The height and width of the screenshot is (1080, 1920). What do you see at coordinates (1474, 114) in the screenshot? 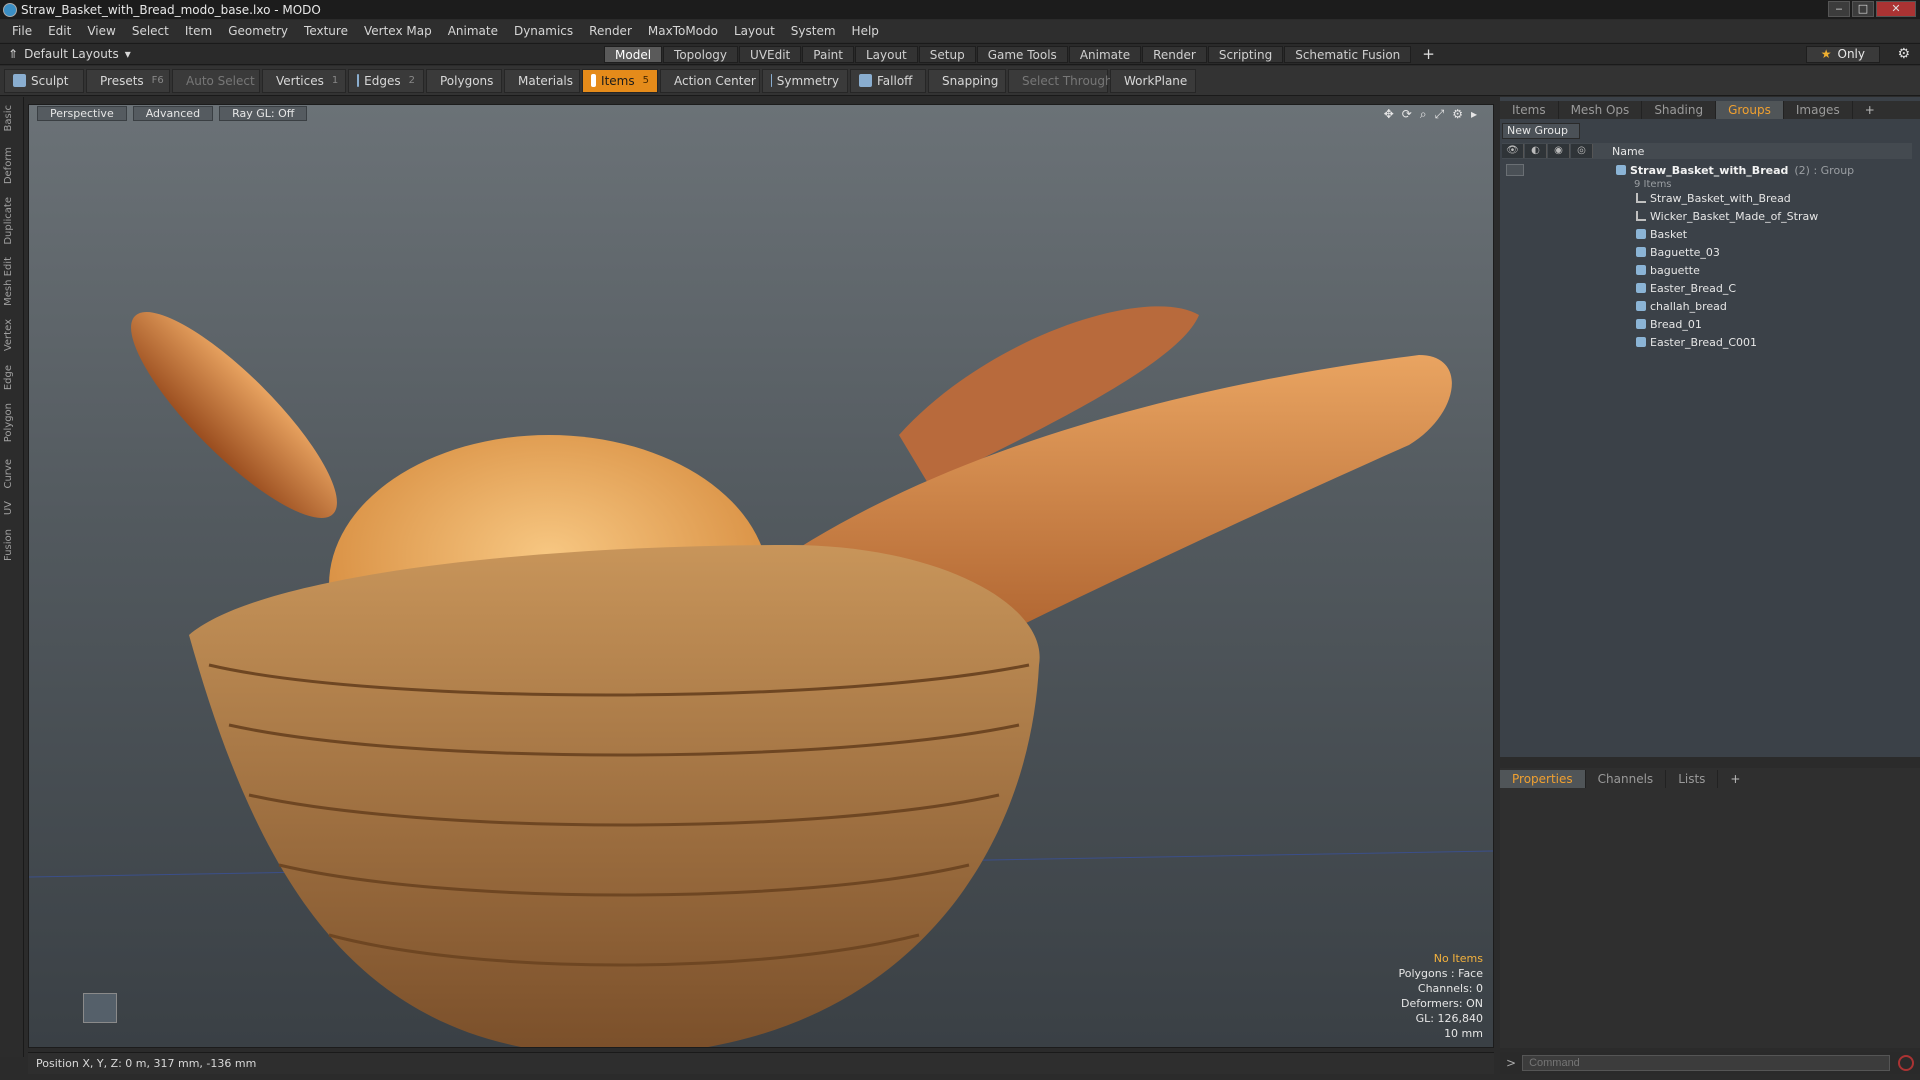
I see `chevron-right-icon: ▸` at bounding box center [1474, 114].